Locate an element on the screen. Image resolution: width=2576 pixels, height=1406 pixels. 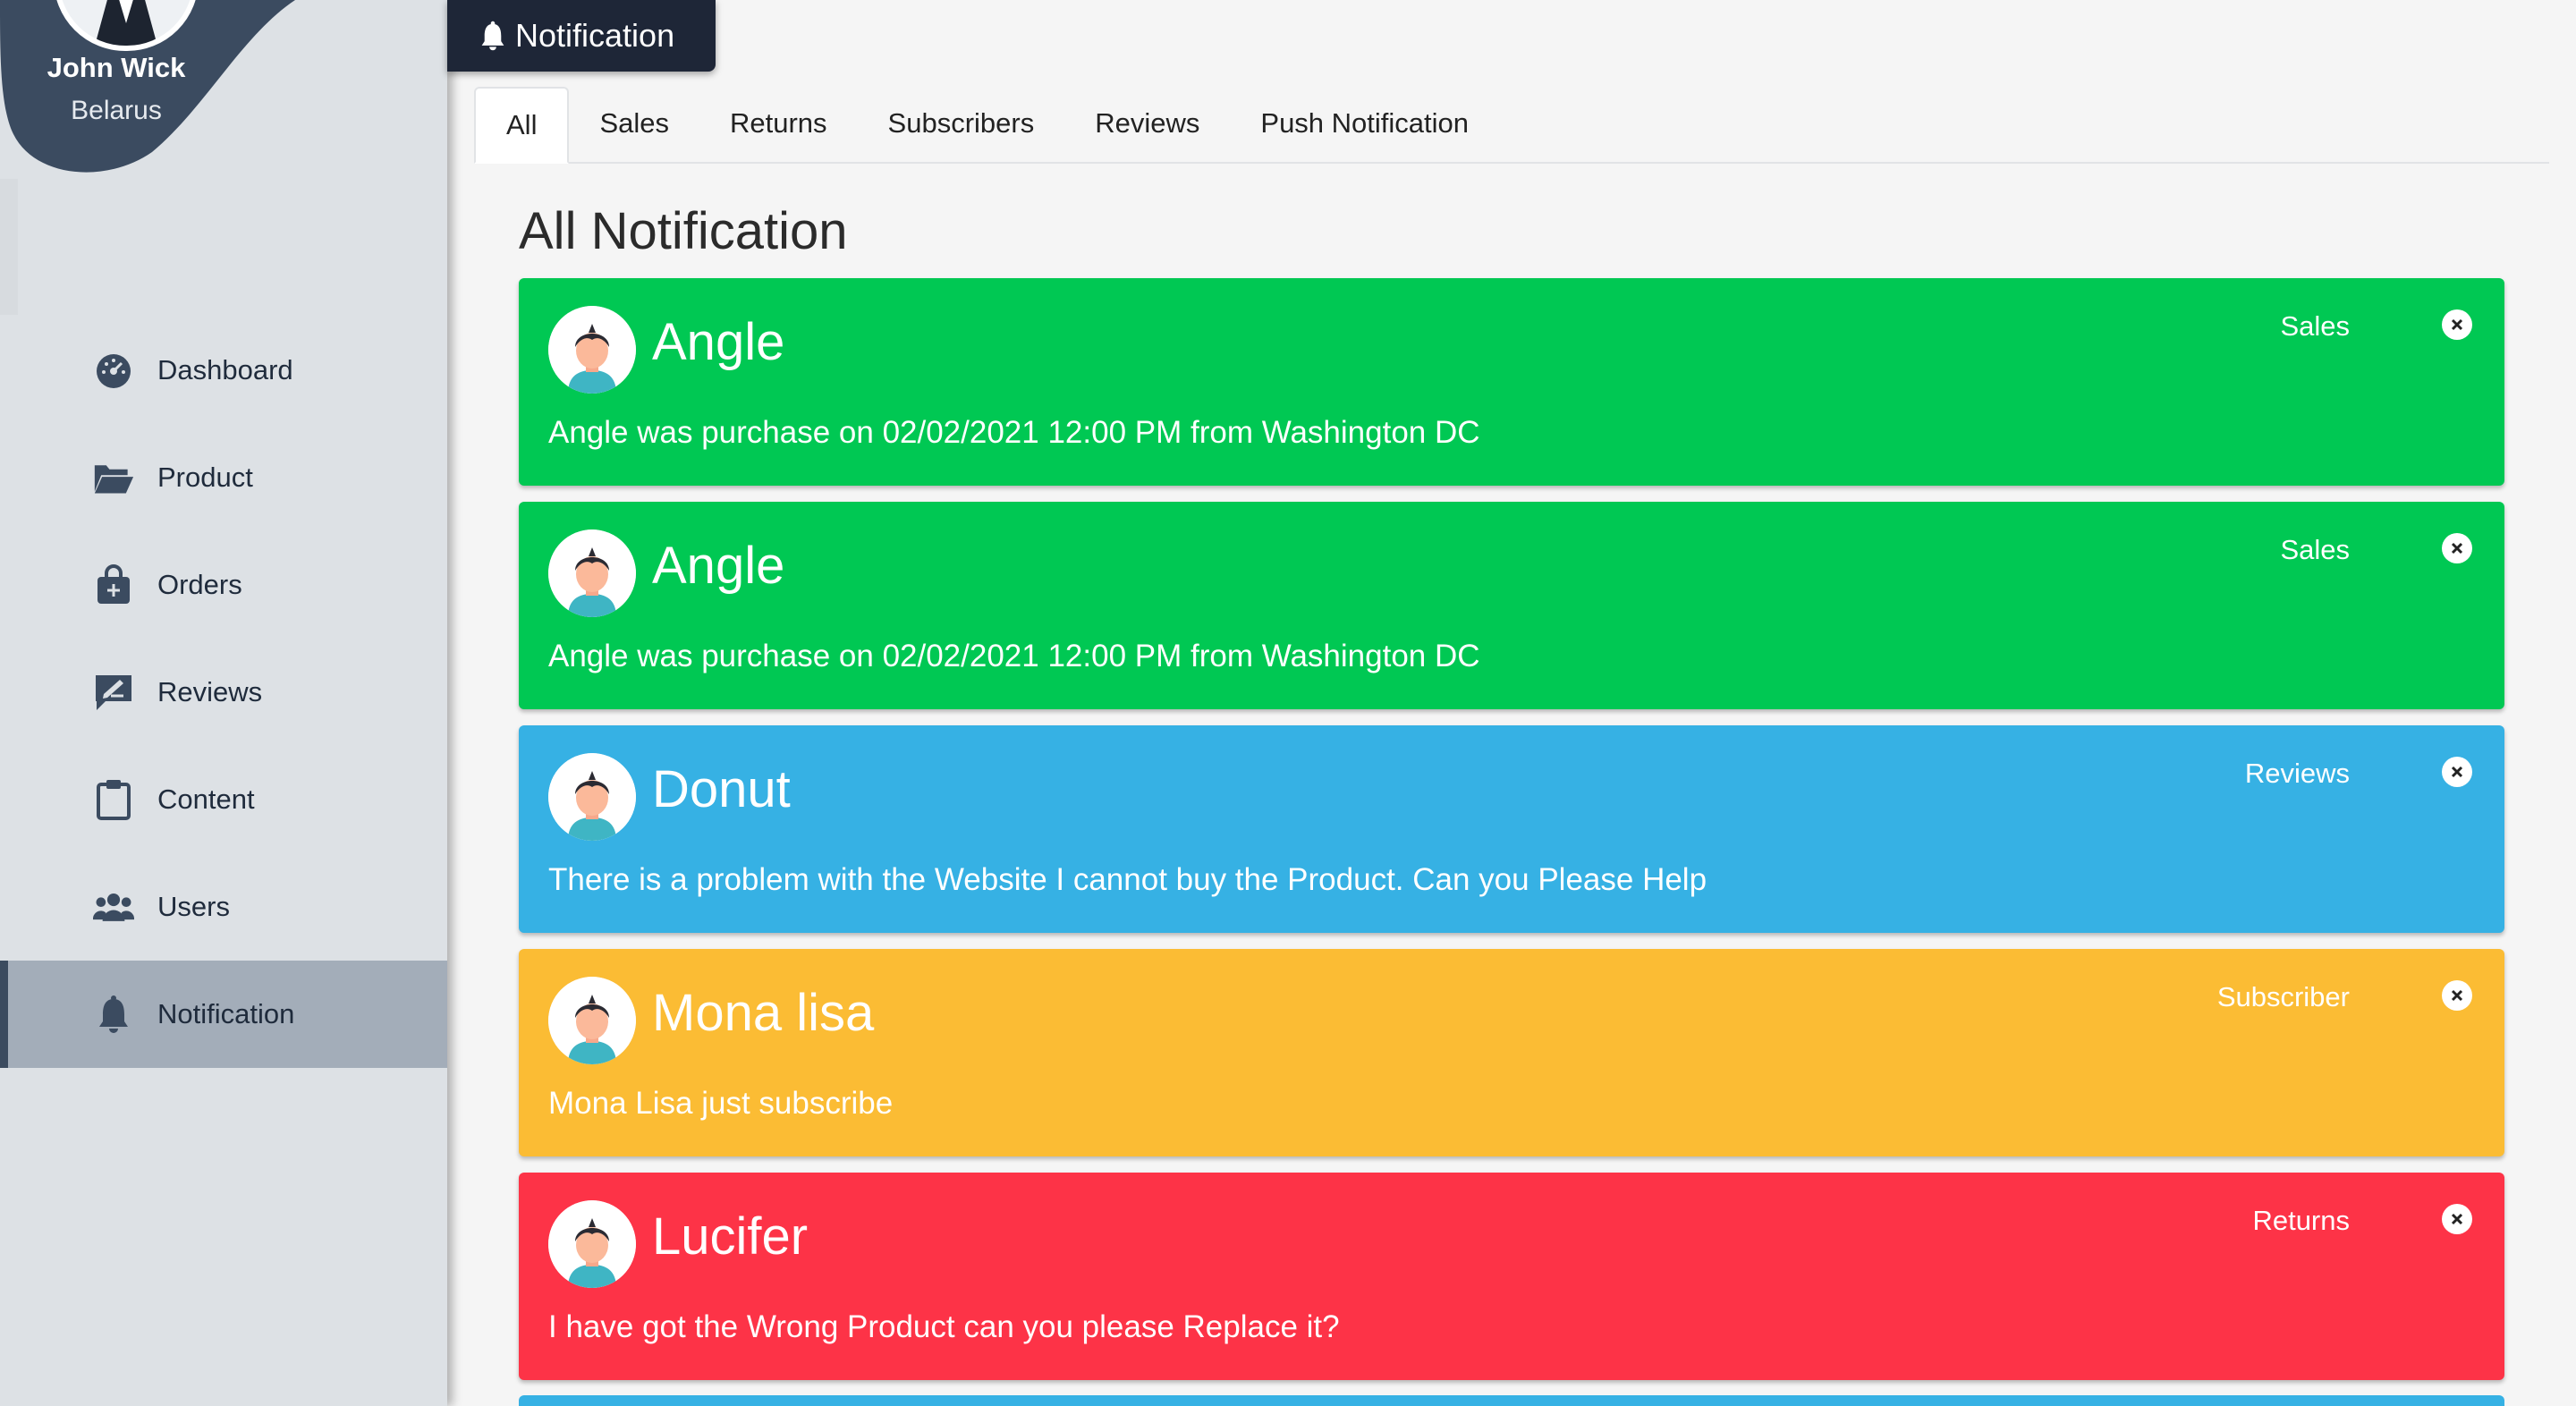
sidebar-item-product: Product is located at coordinates (223, 478).